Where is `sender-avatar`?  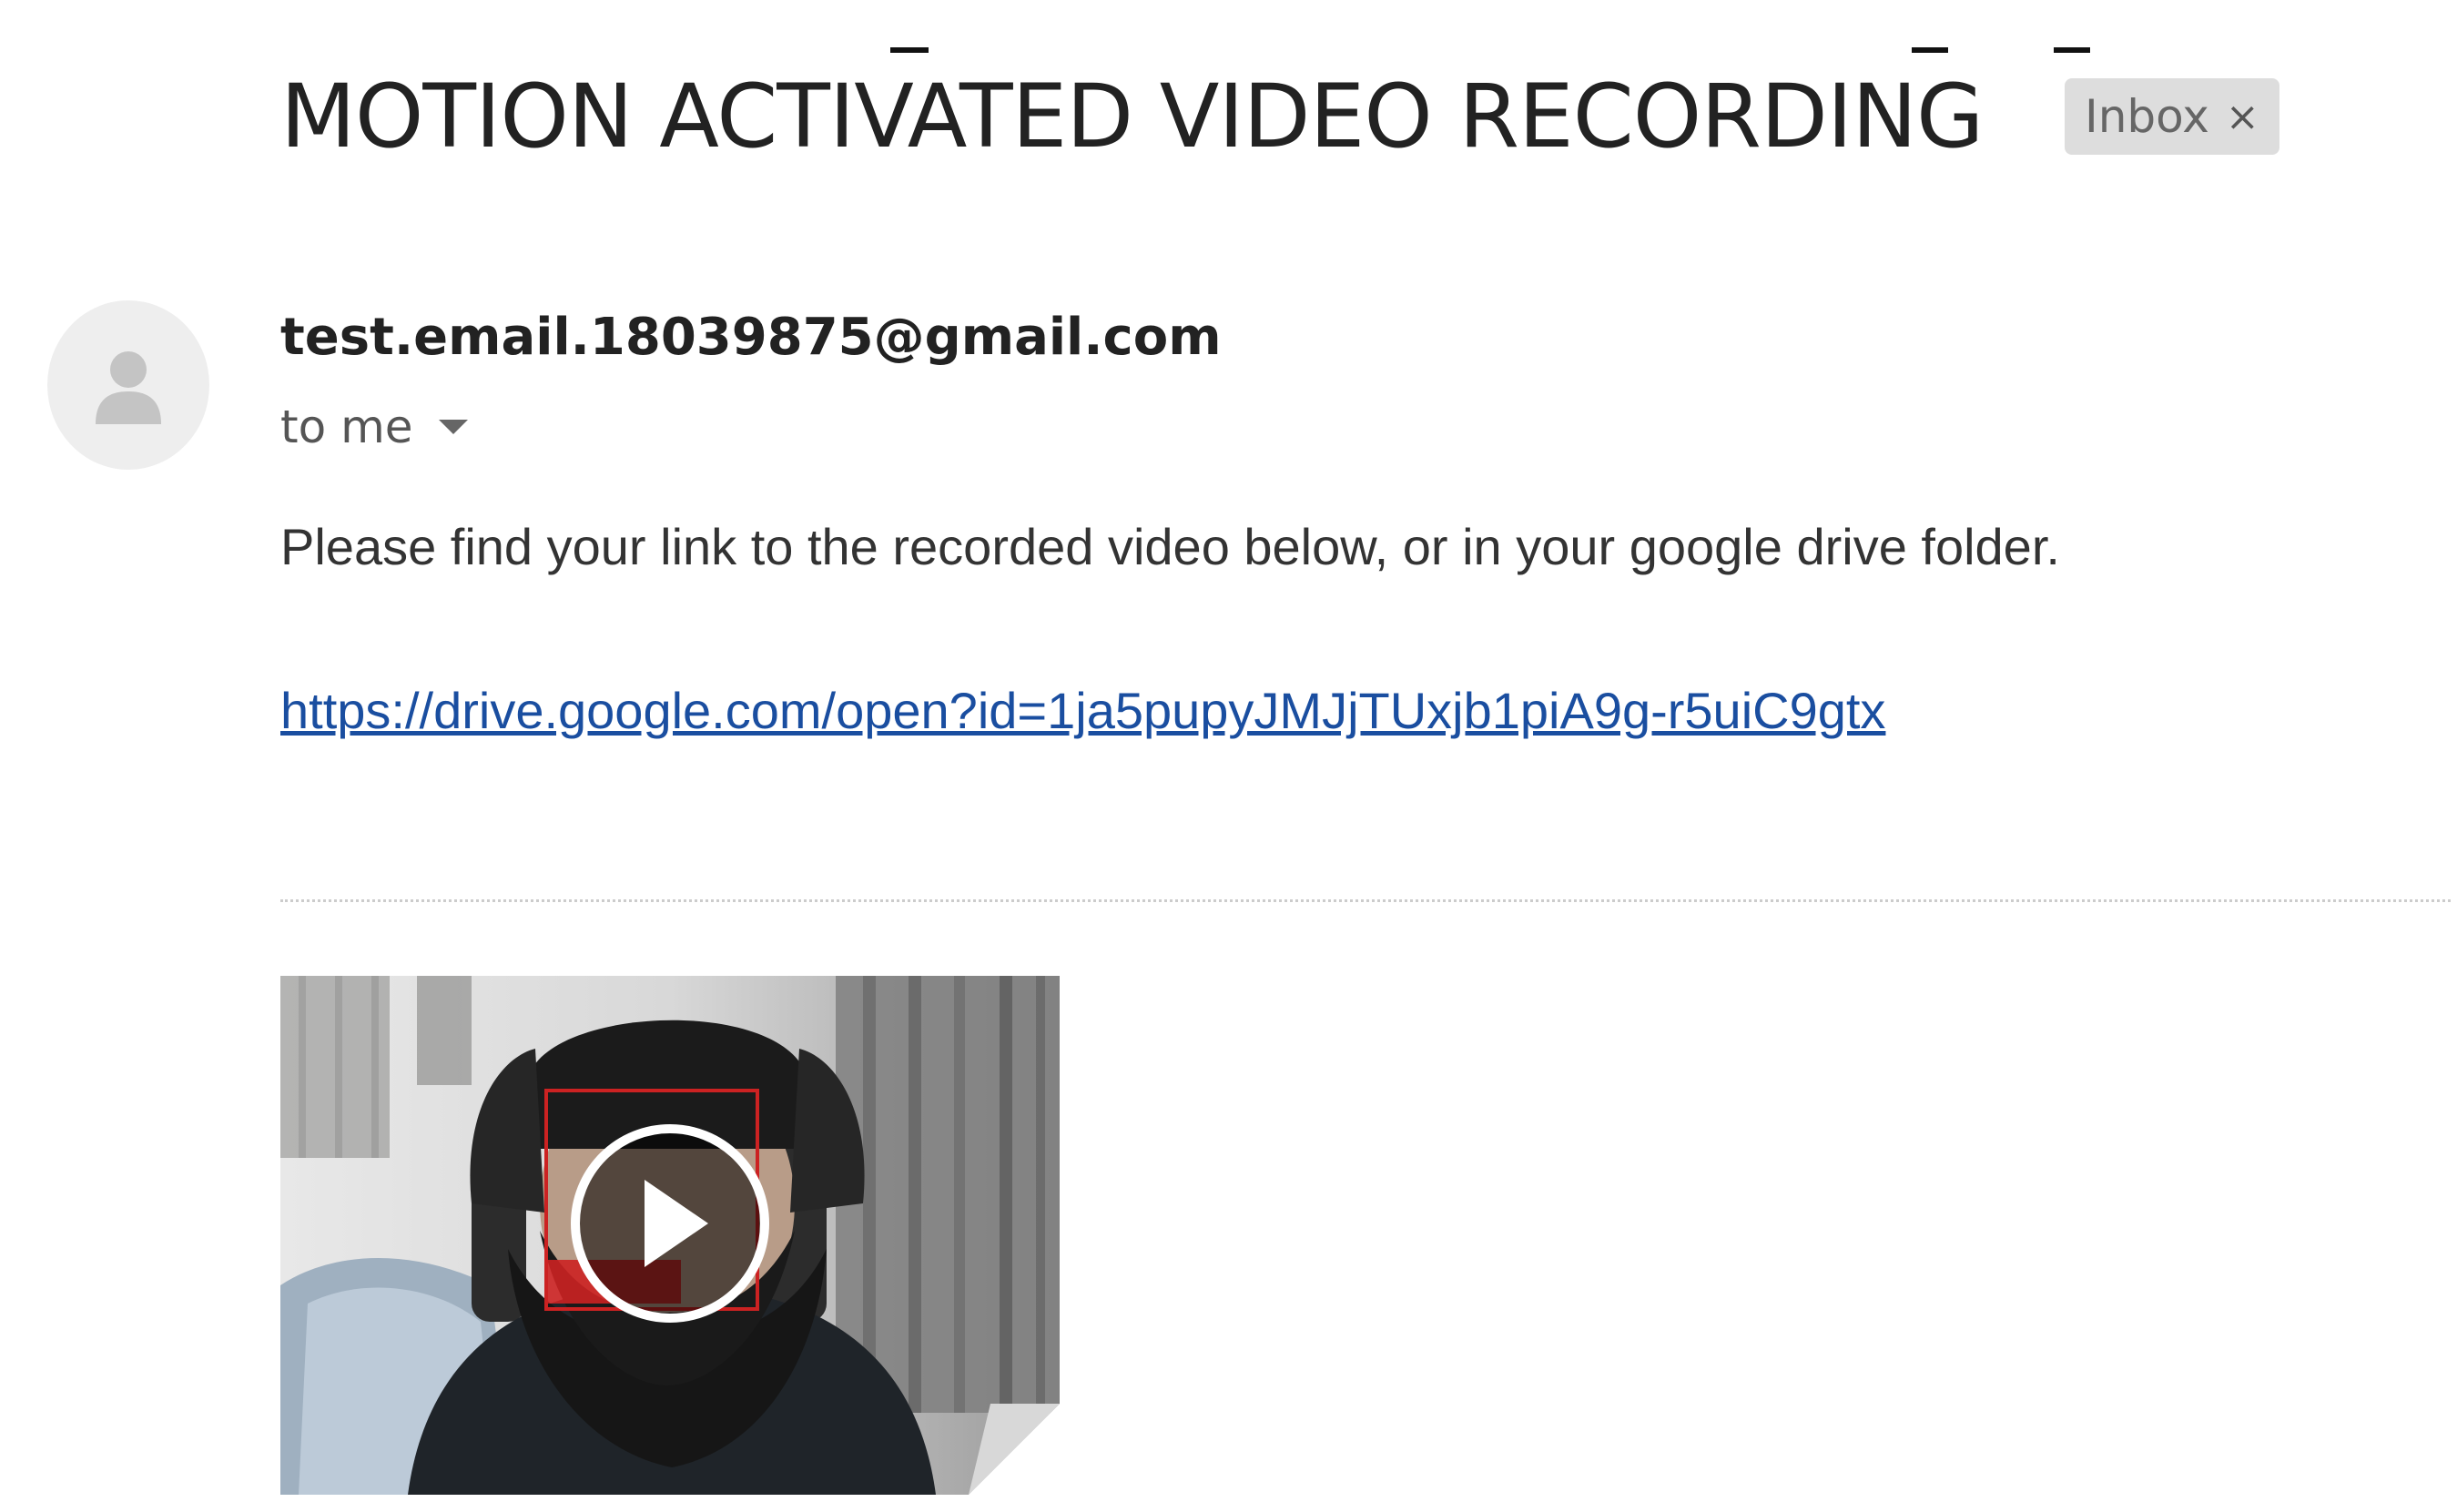 sender-avatar is located at coordinates (128, 385).